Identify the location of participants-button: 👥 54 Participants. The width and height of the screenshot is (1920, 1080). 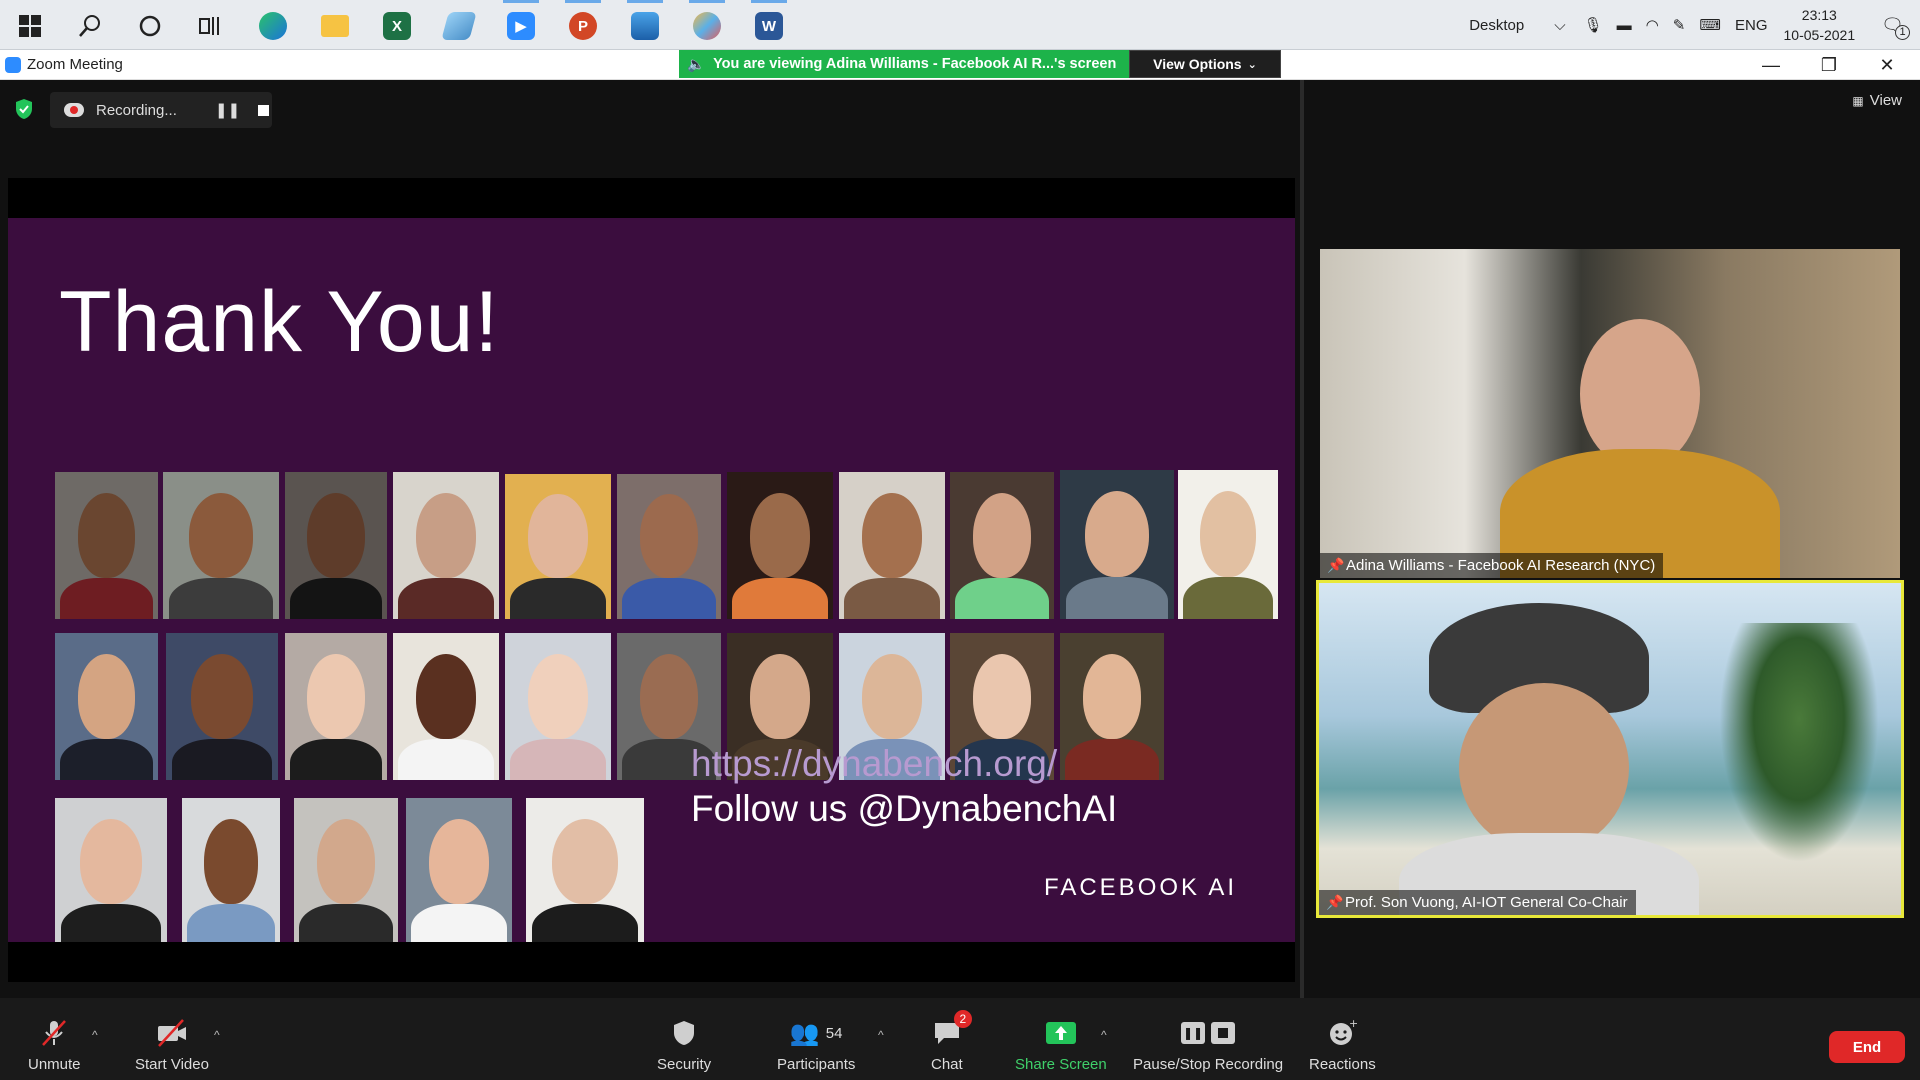
(816, 1045).